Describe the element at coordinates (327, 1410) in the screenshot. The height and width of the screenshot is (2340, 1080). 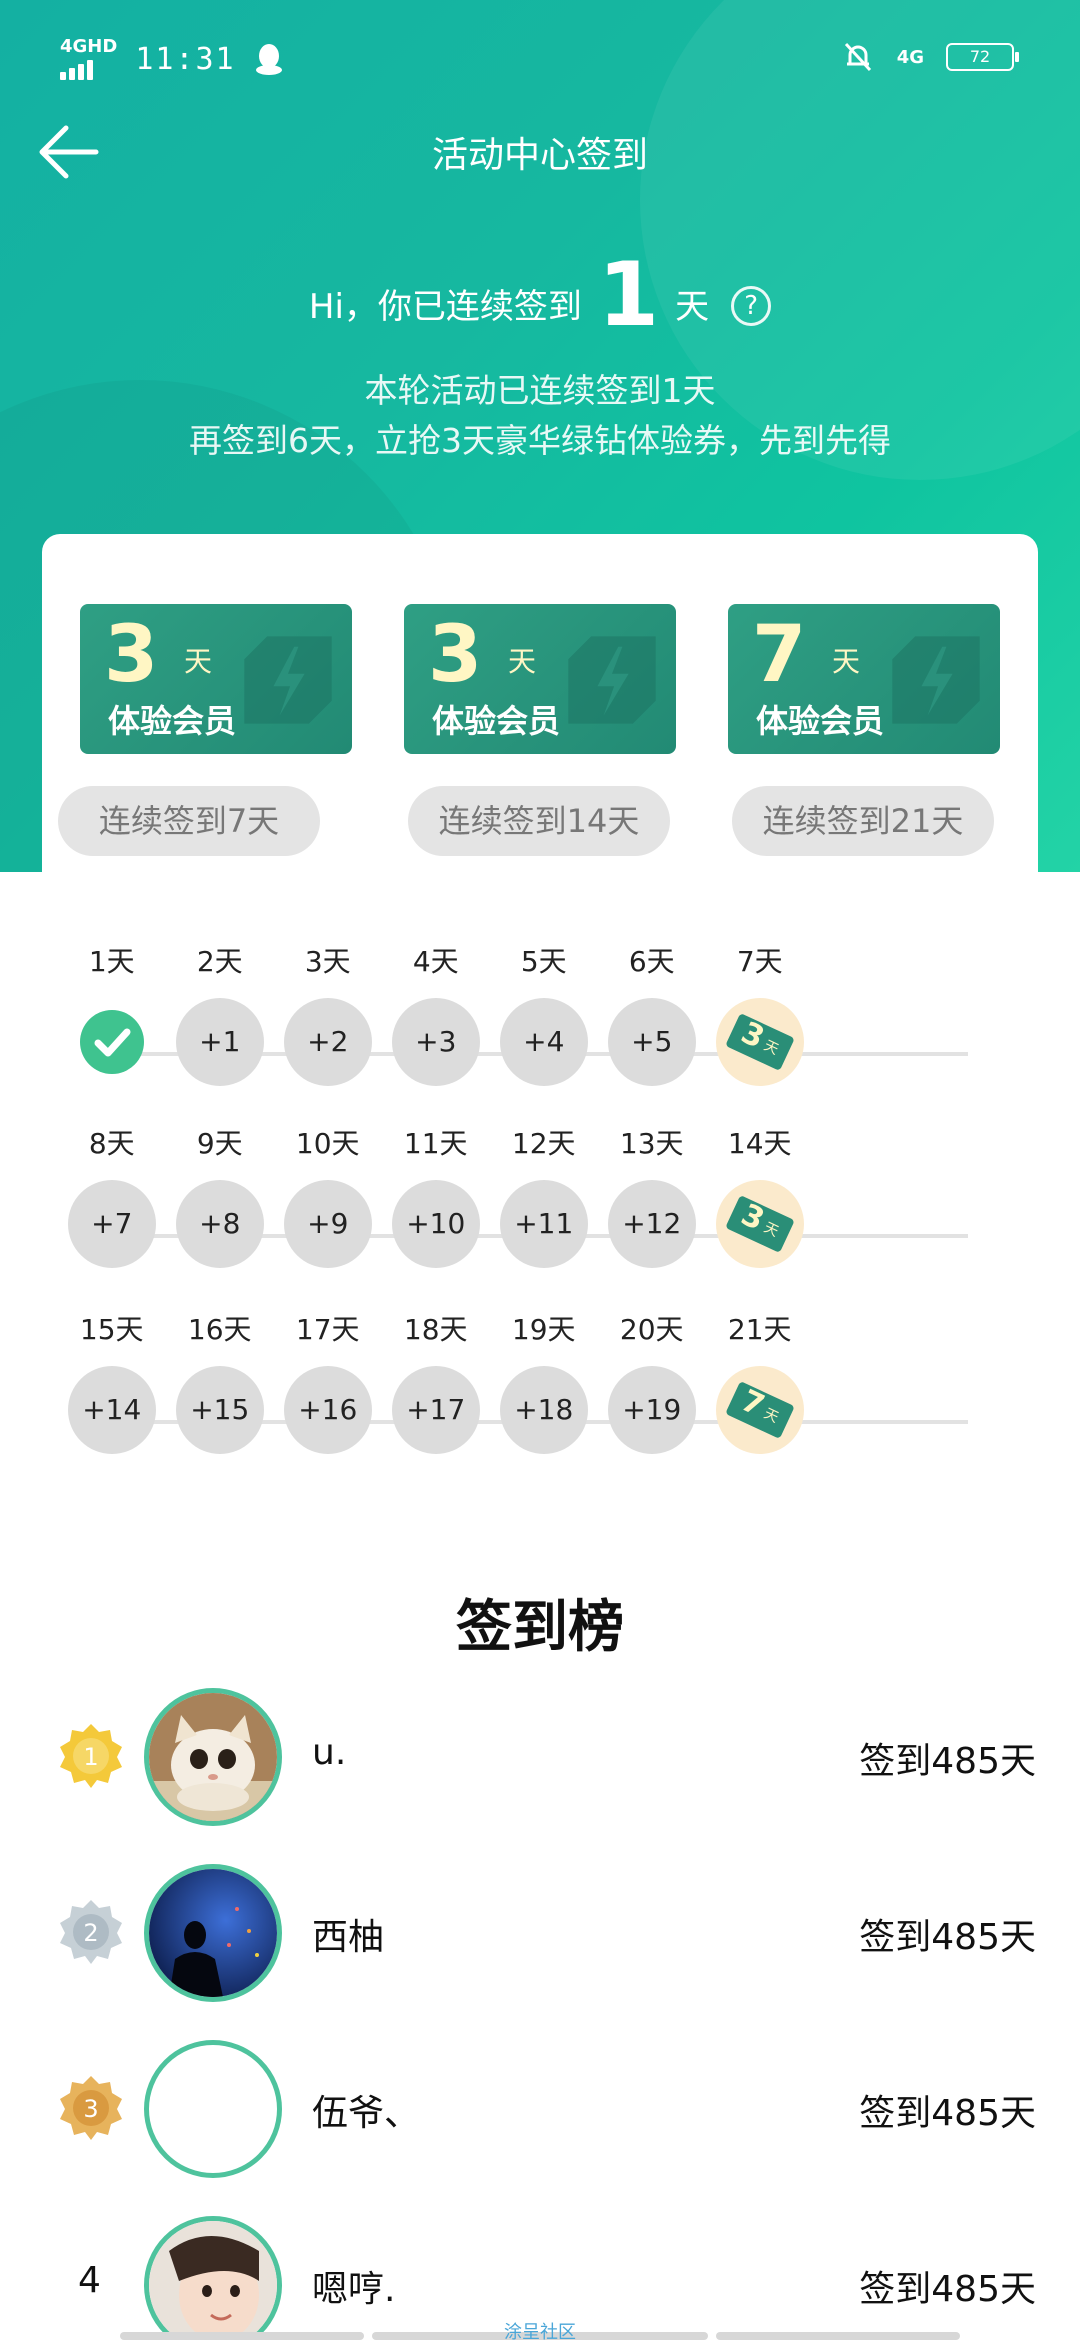
I see `points-badge: +16` at that location.